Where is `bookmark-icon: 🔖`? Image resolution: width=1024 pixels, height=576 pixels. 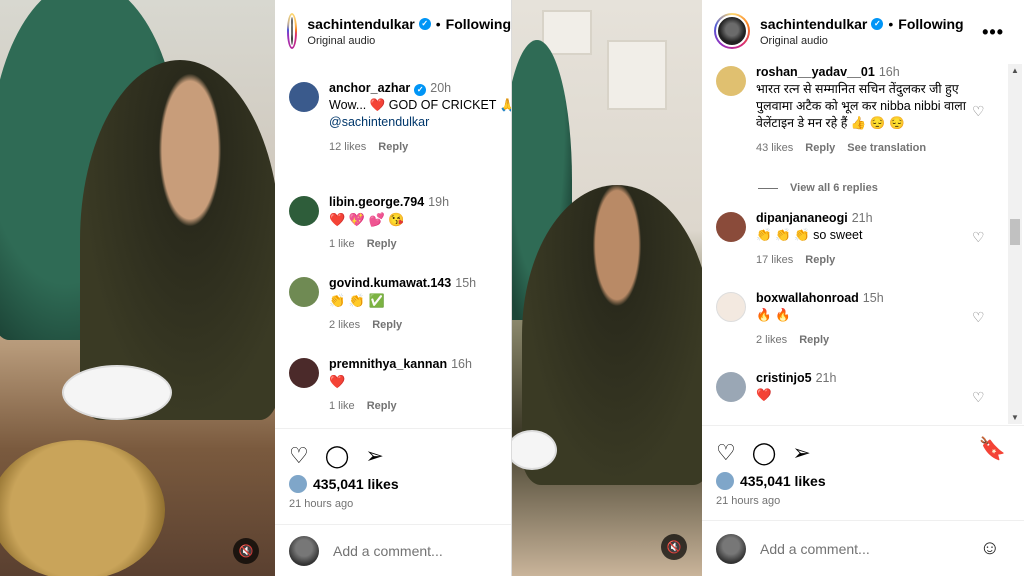 bookmark-icon: 🔖 is located at coordinates (992, 449).